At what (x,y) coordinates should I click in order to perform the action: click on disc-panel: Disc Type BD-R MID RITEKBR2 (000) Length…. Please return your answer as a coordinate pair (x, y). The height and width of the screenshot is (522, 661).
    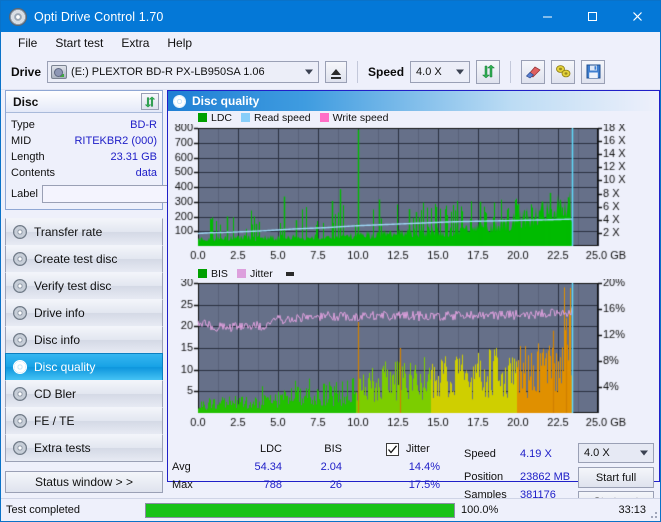
    Looking at the image, I should click on (125, 150).